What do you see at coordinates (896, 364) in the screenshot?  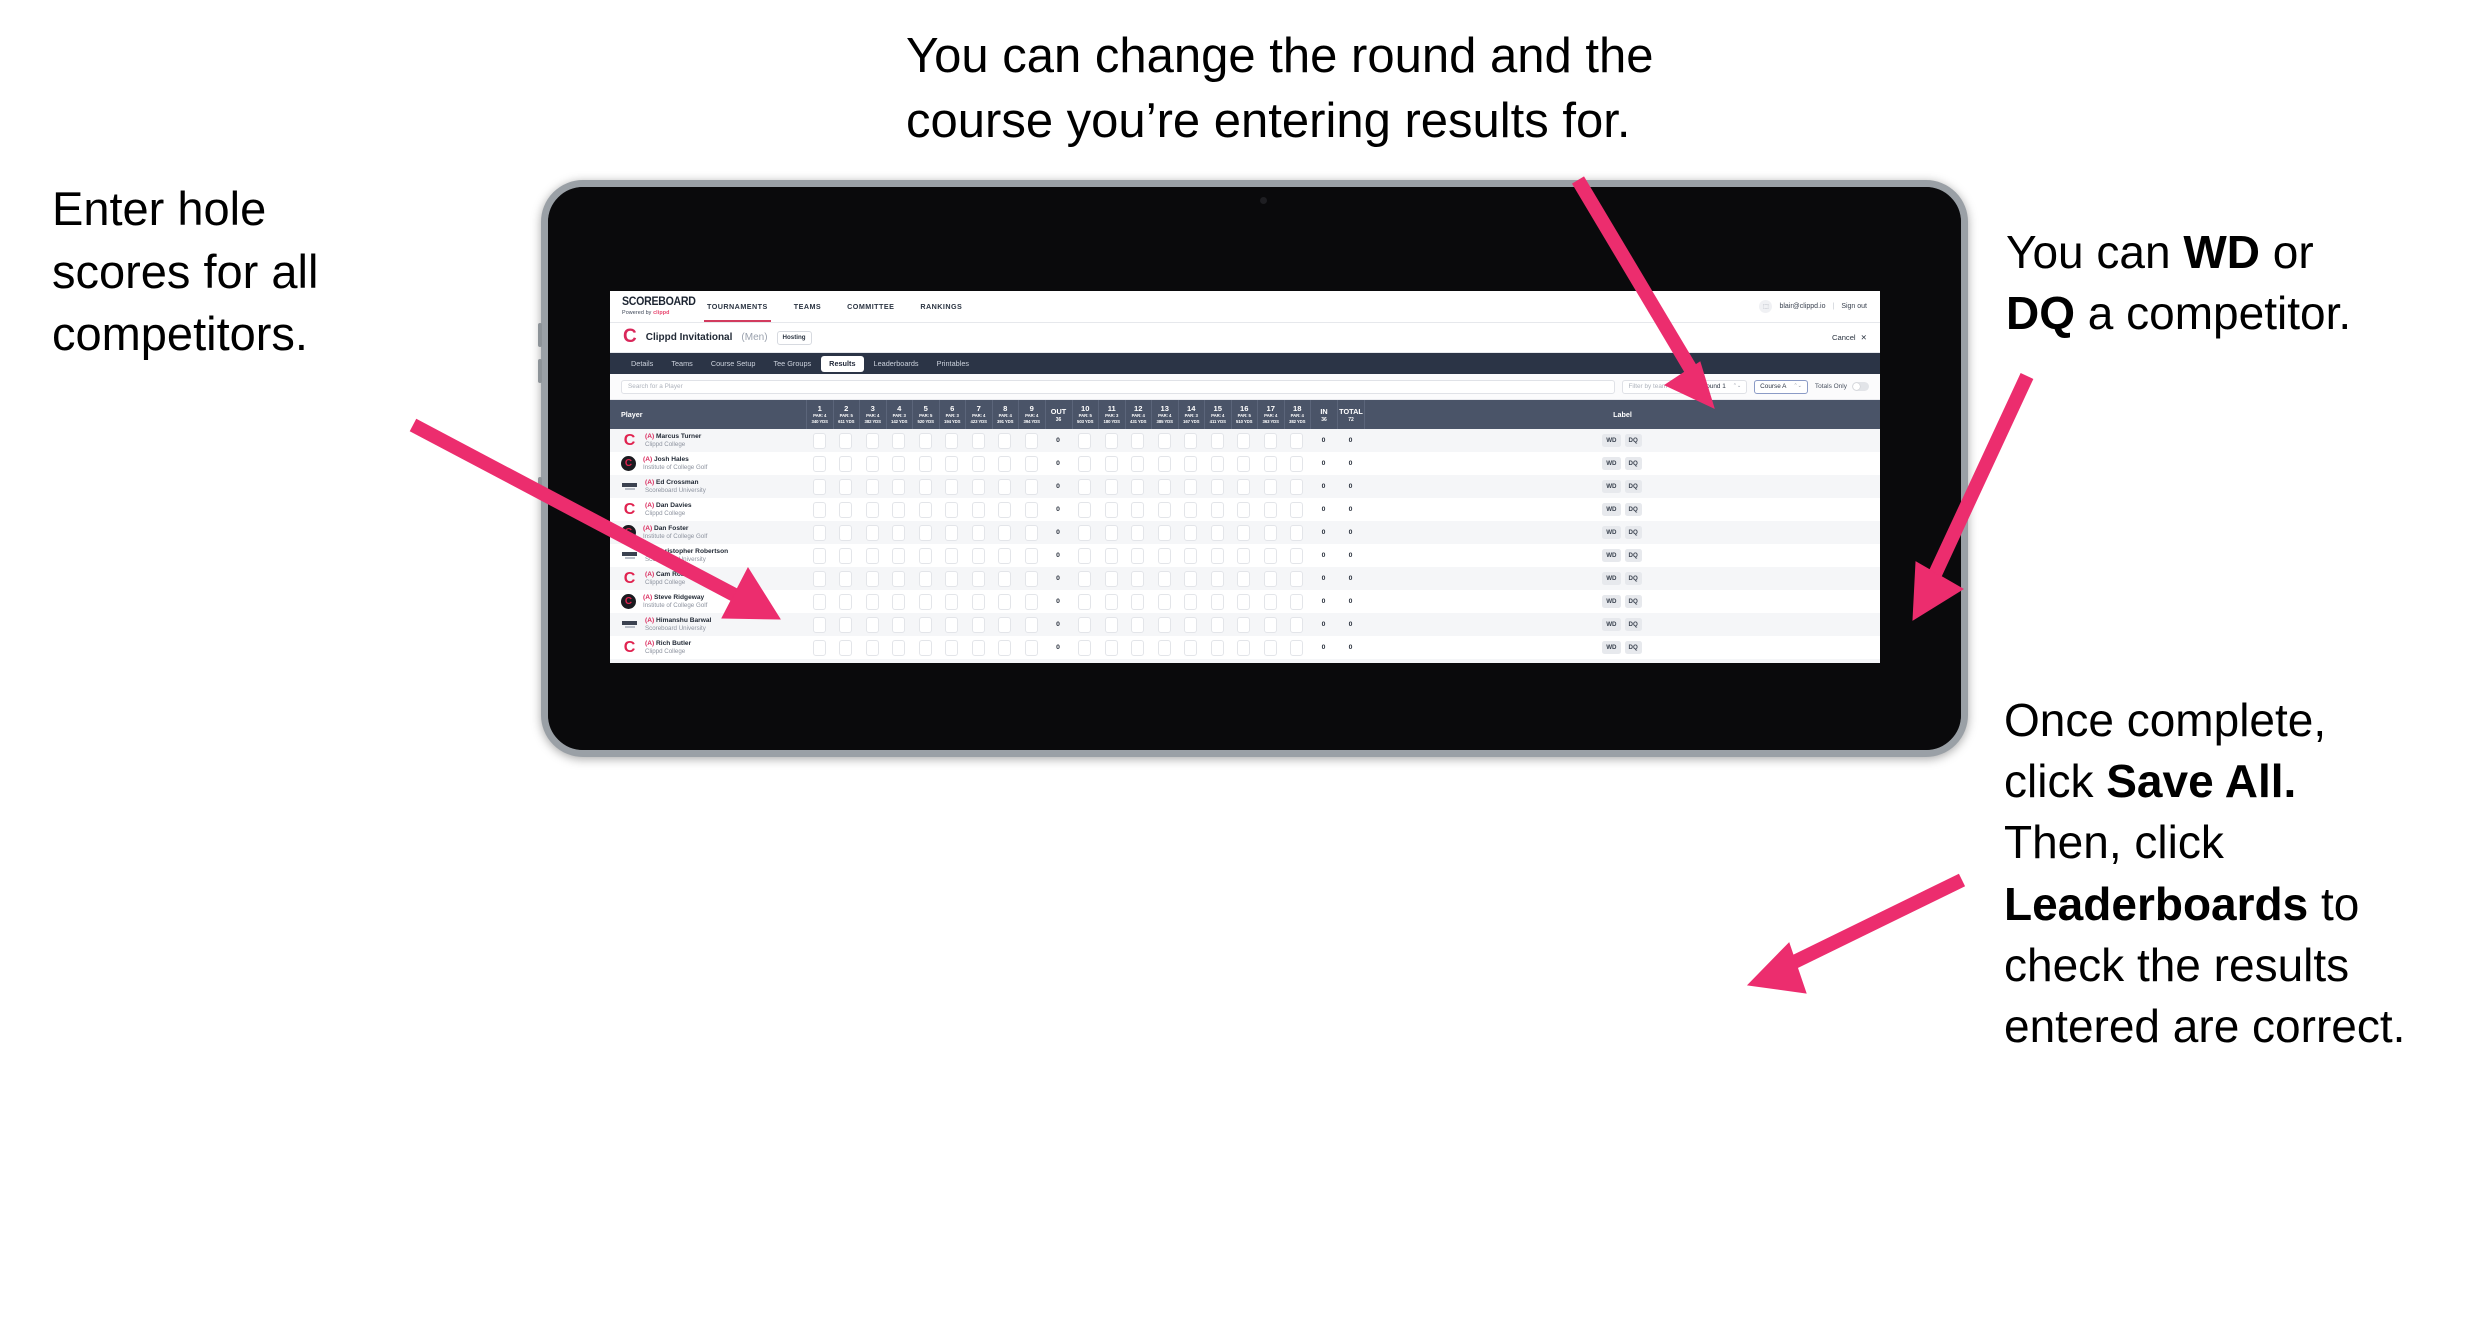 I see `tab-leaderboards: Leaderboards` at bounding box center [896, 364].